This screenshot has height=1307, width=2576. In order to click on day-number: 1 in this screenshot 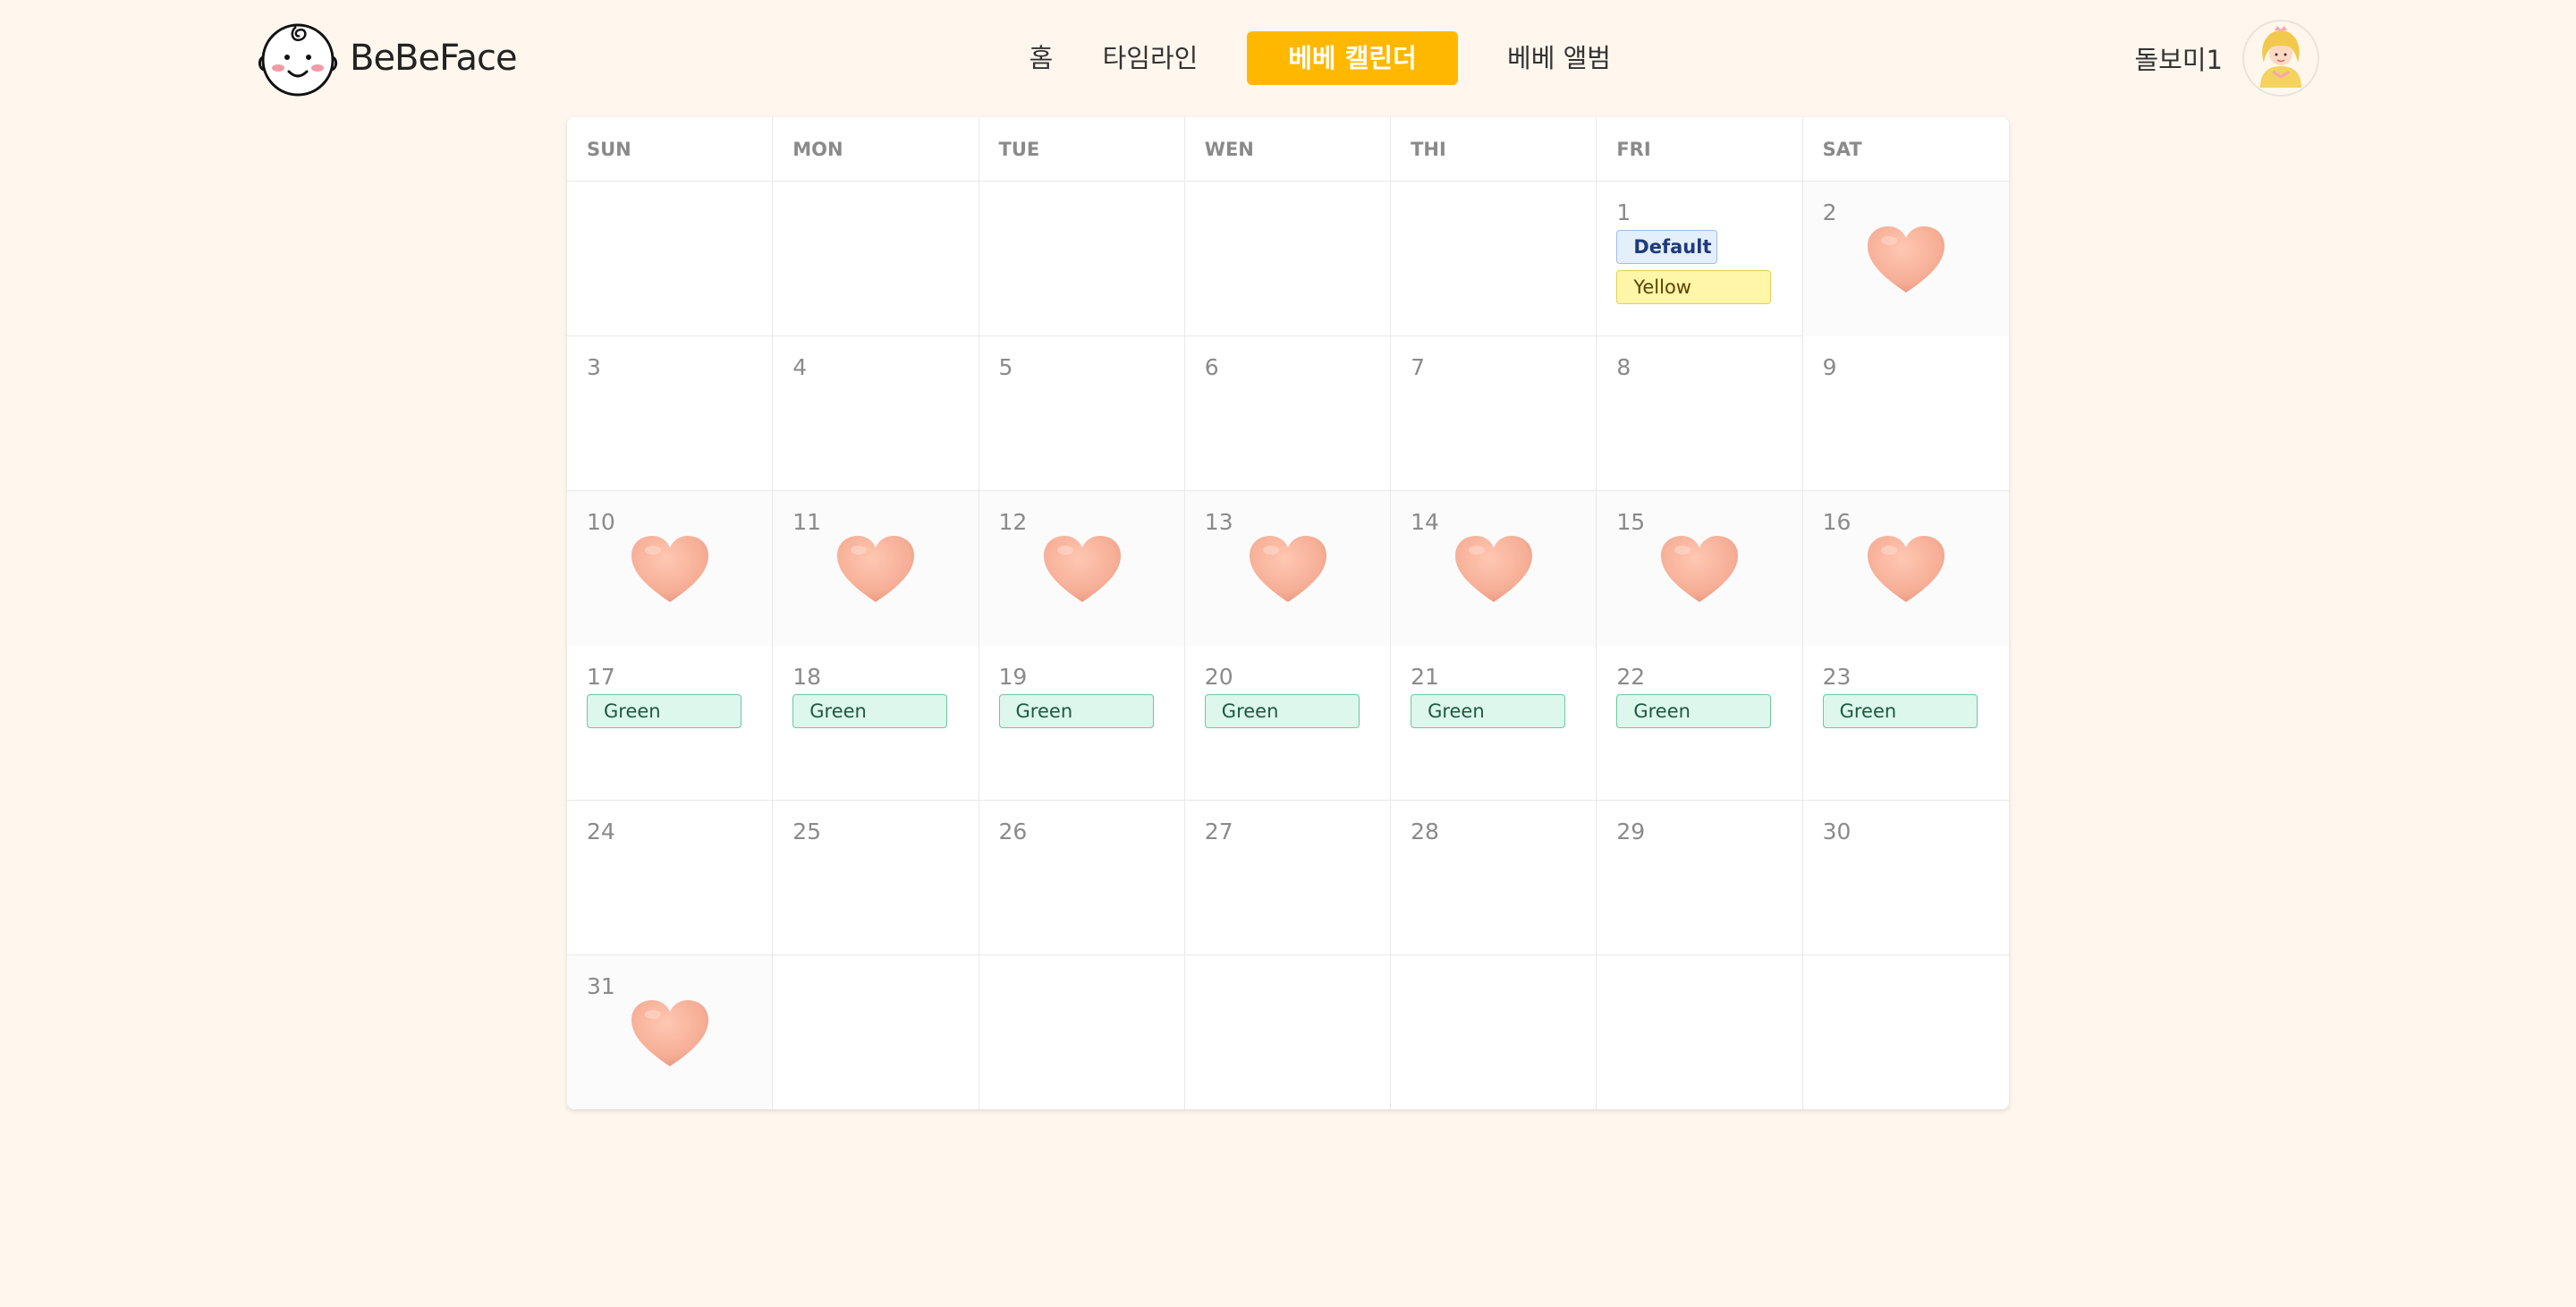, I will do `click(1623, 212)`.